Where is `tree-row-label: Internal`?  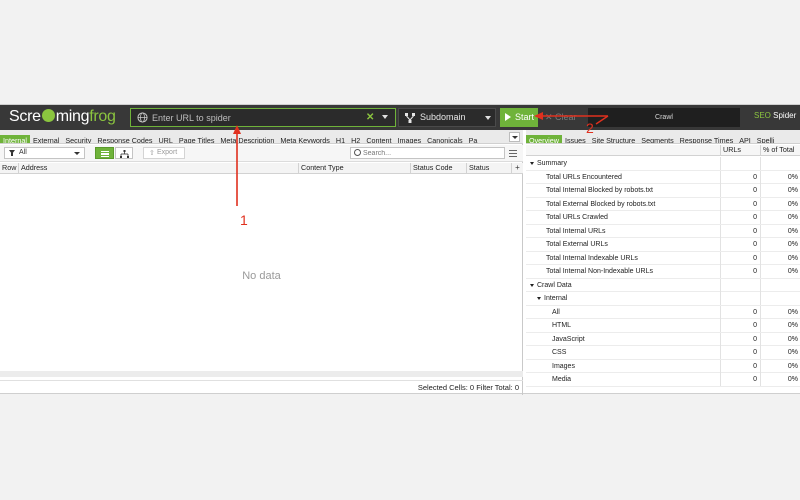 tree-row-label: Internal is located at coordinates (556, 298).